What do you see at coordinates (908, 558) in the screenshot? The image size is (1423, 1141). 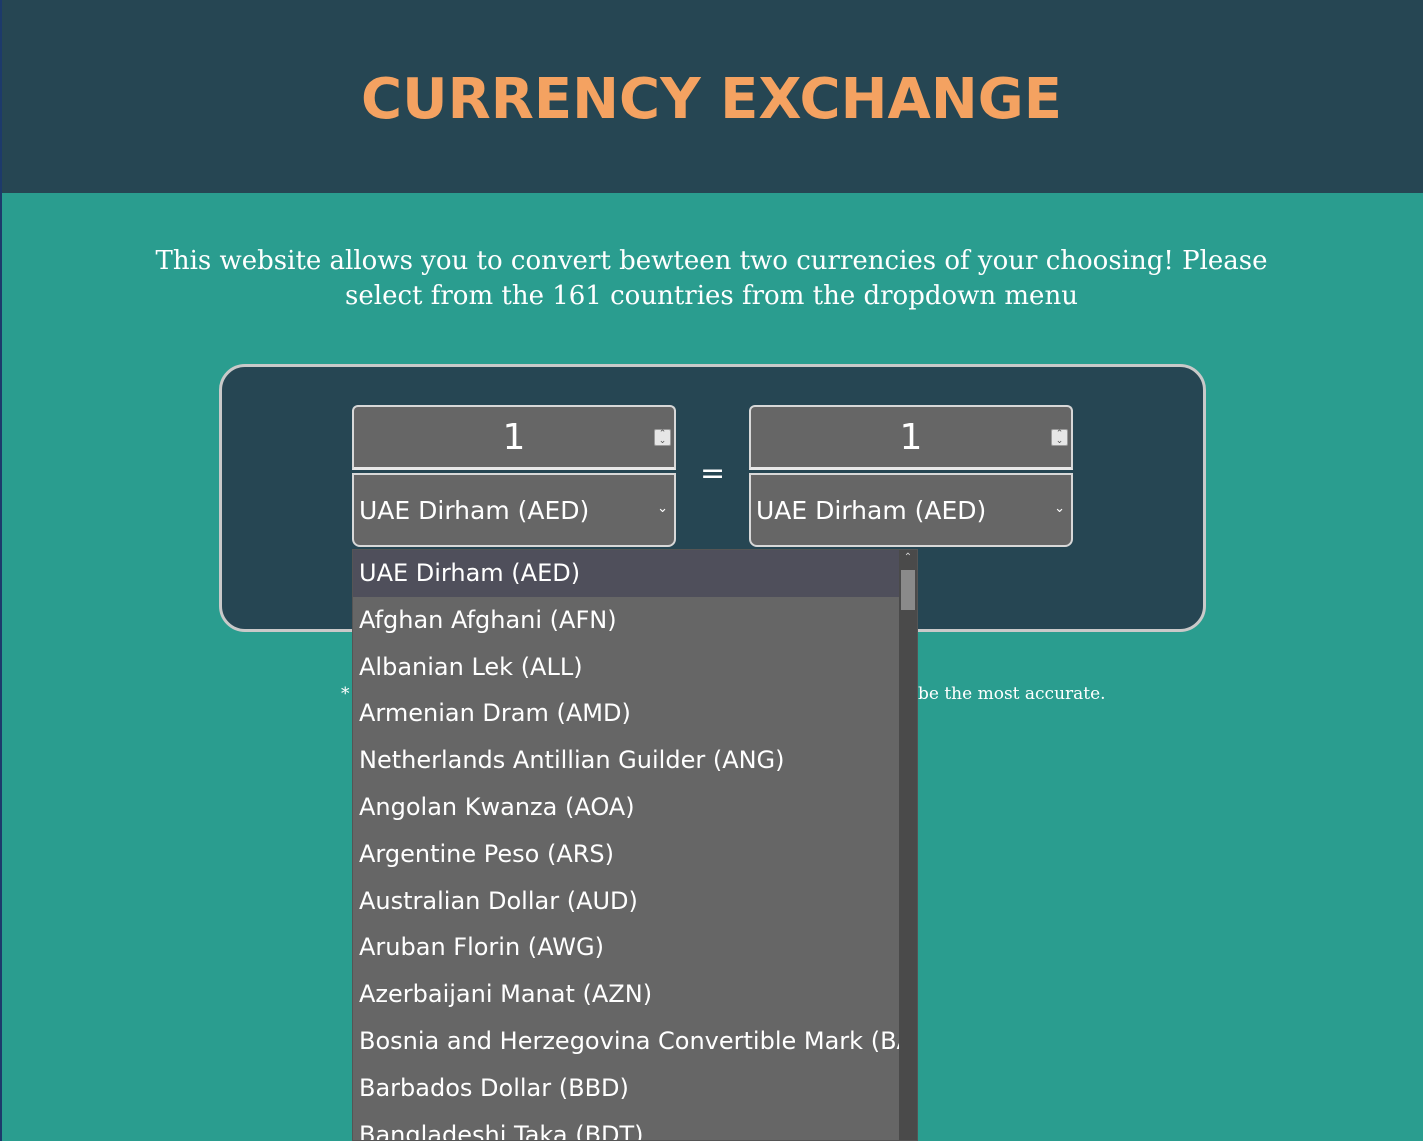 I see `scroll-up-icon: ⌃` at bounding box center [908, 558].